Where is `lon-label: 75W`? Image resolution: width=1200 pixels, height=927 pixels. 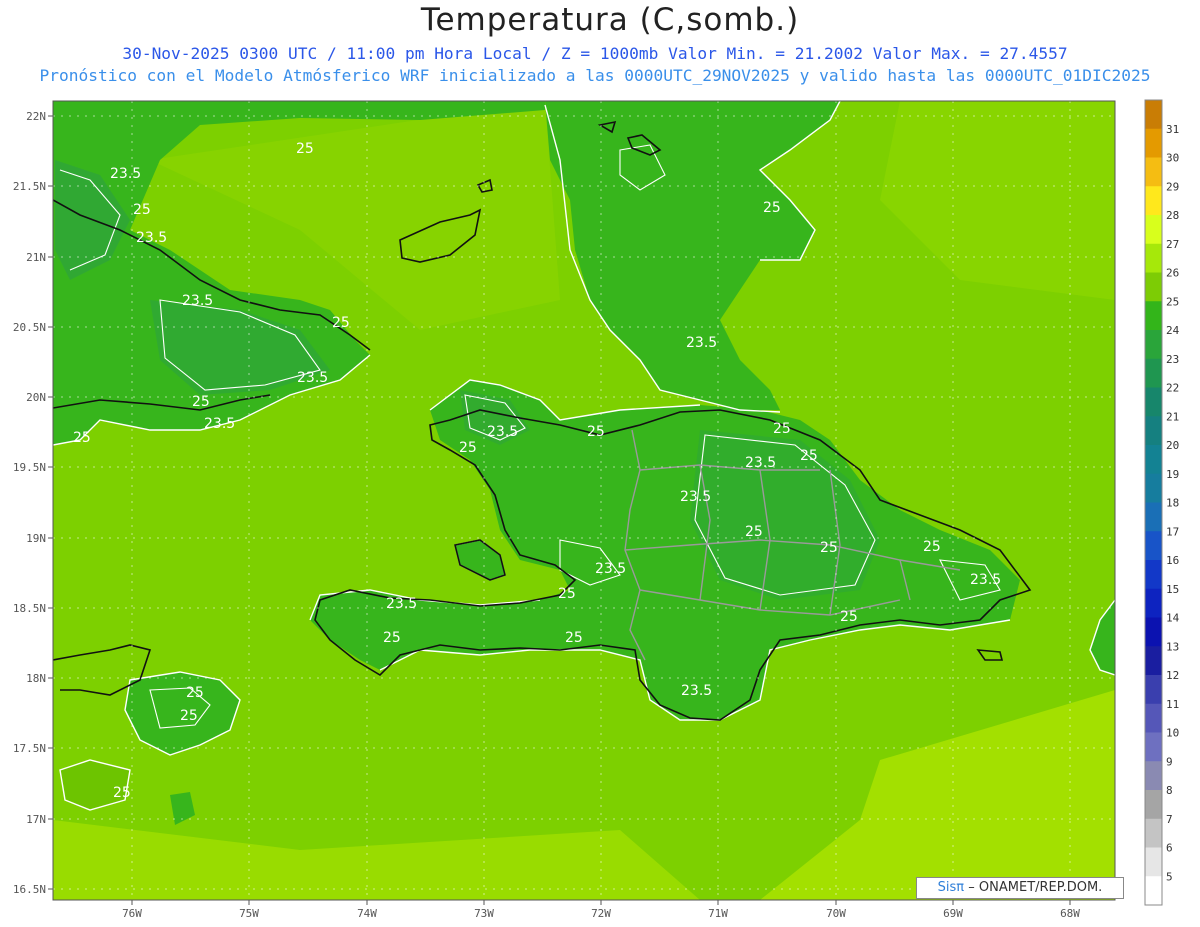
lon-label: 75W is located at coordinates (249, 913).